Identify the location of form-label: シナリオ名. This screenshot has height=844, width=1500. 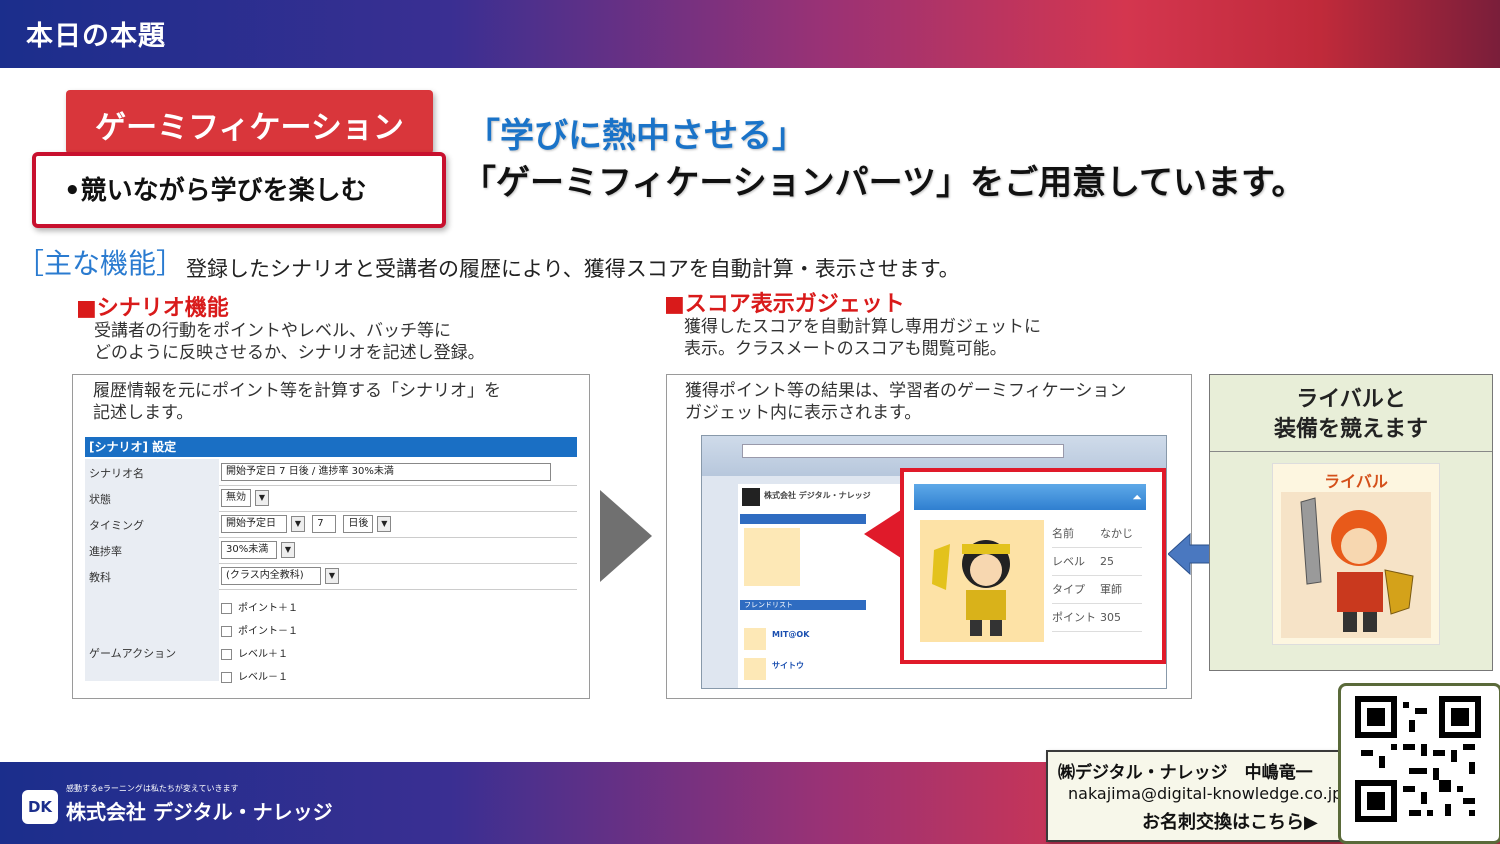
(152, 472).